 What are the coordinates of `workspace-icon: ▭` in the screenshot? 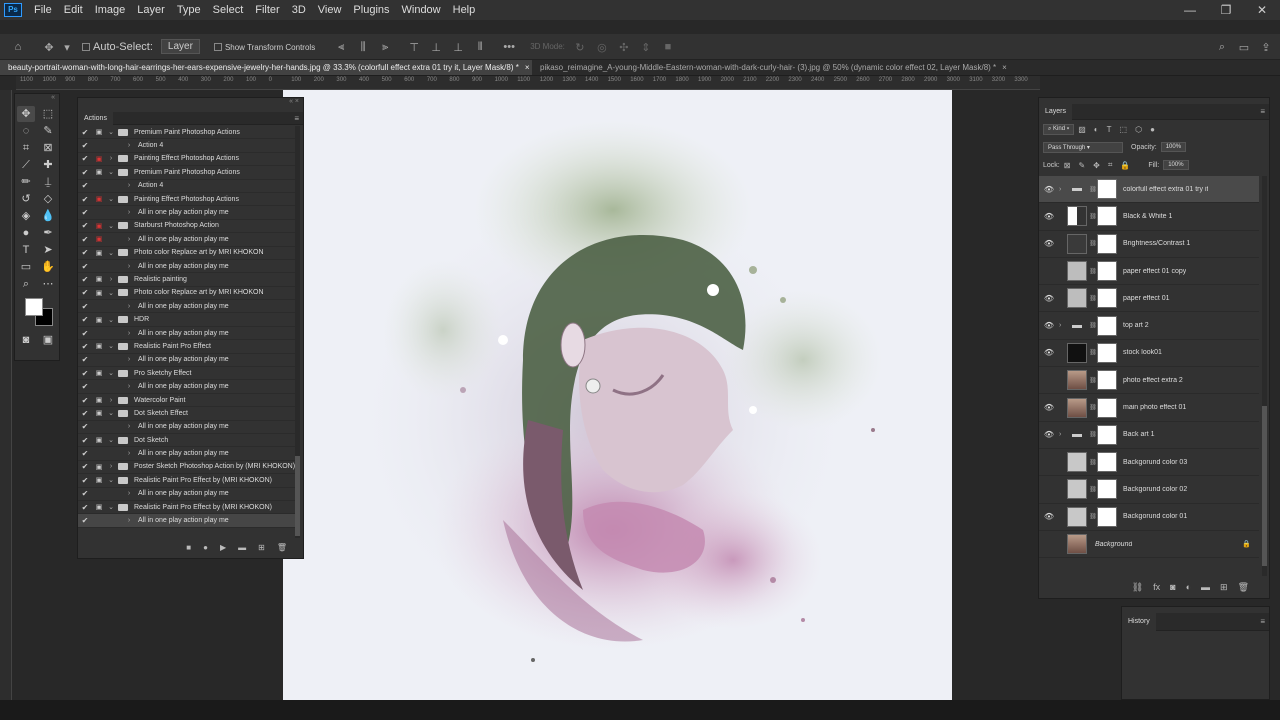 It's located at (1244, 47).